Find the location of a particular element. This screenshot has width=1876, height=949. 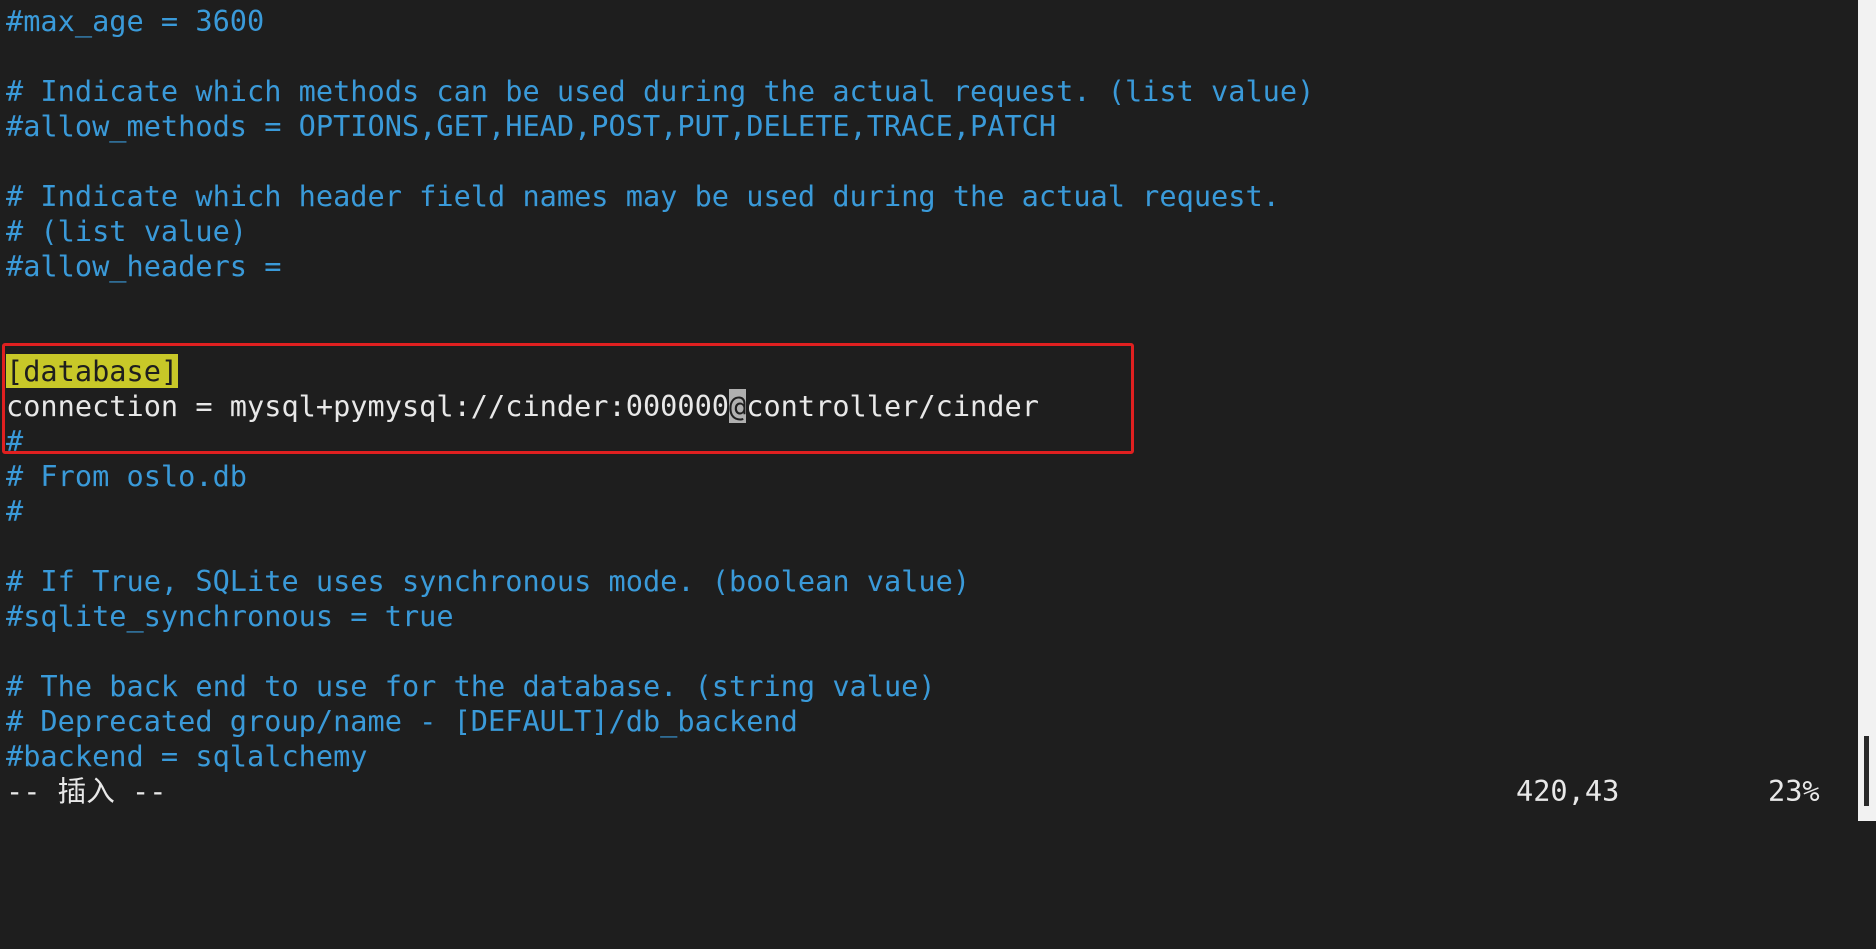

text-cursor: @ is located at coordinates (738, 406).